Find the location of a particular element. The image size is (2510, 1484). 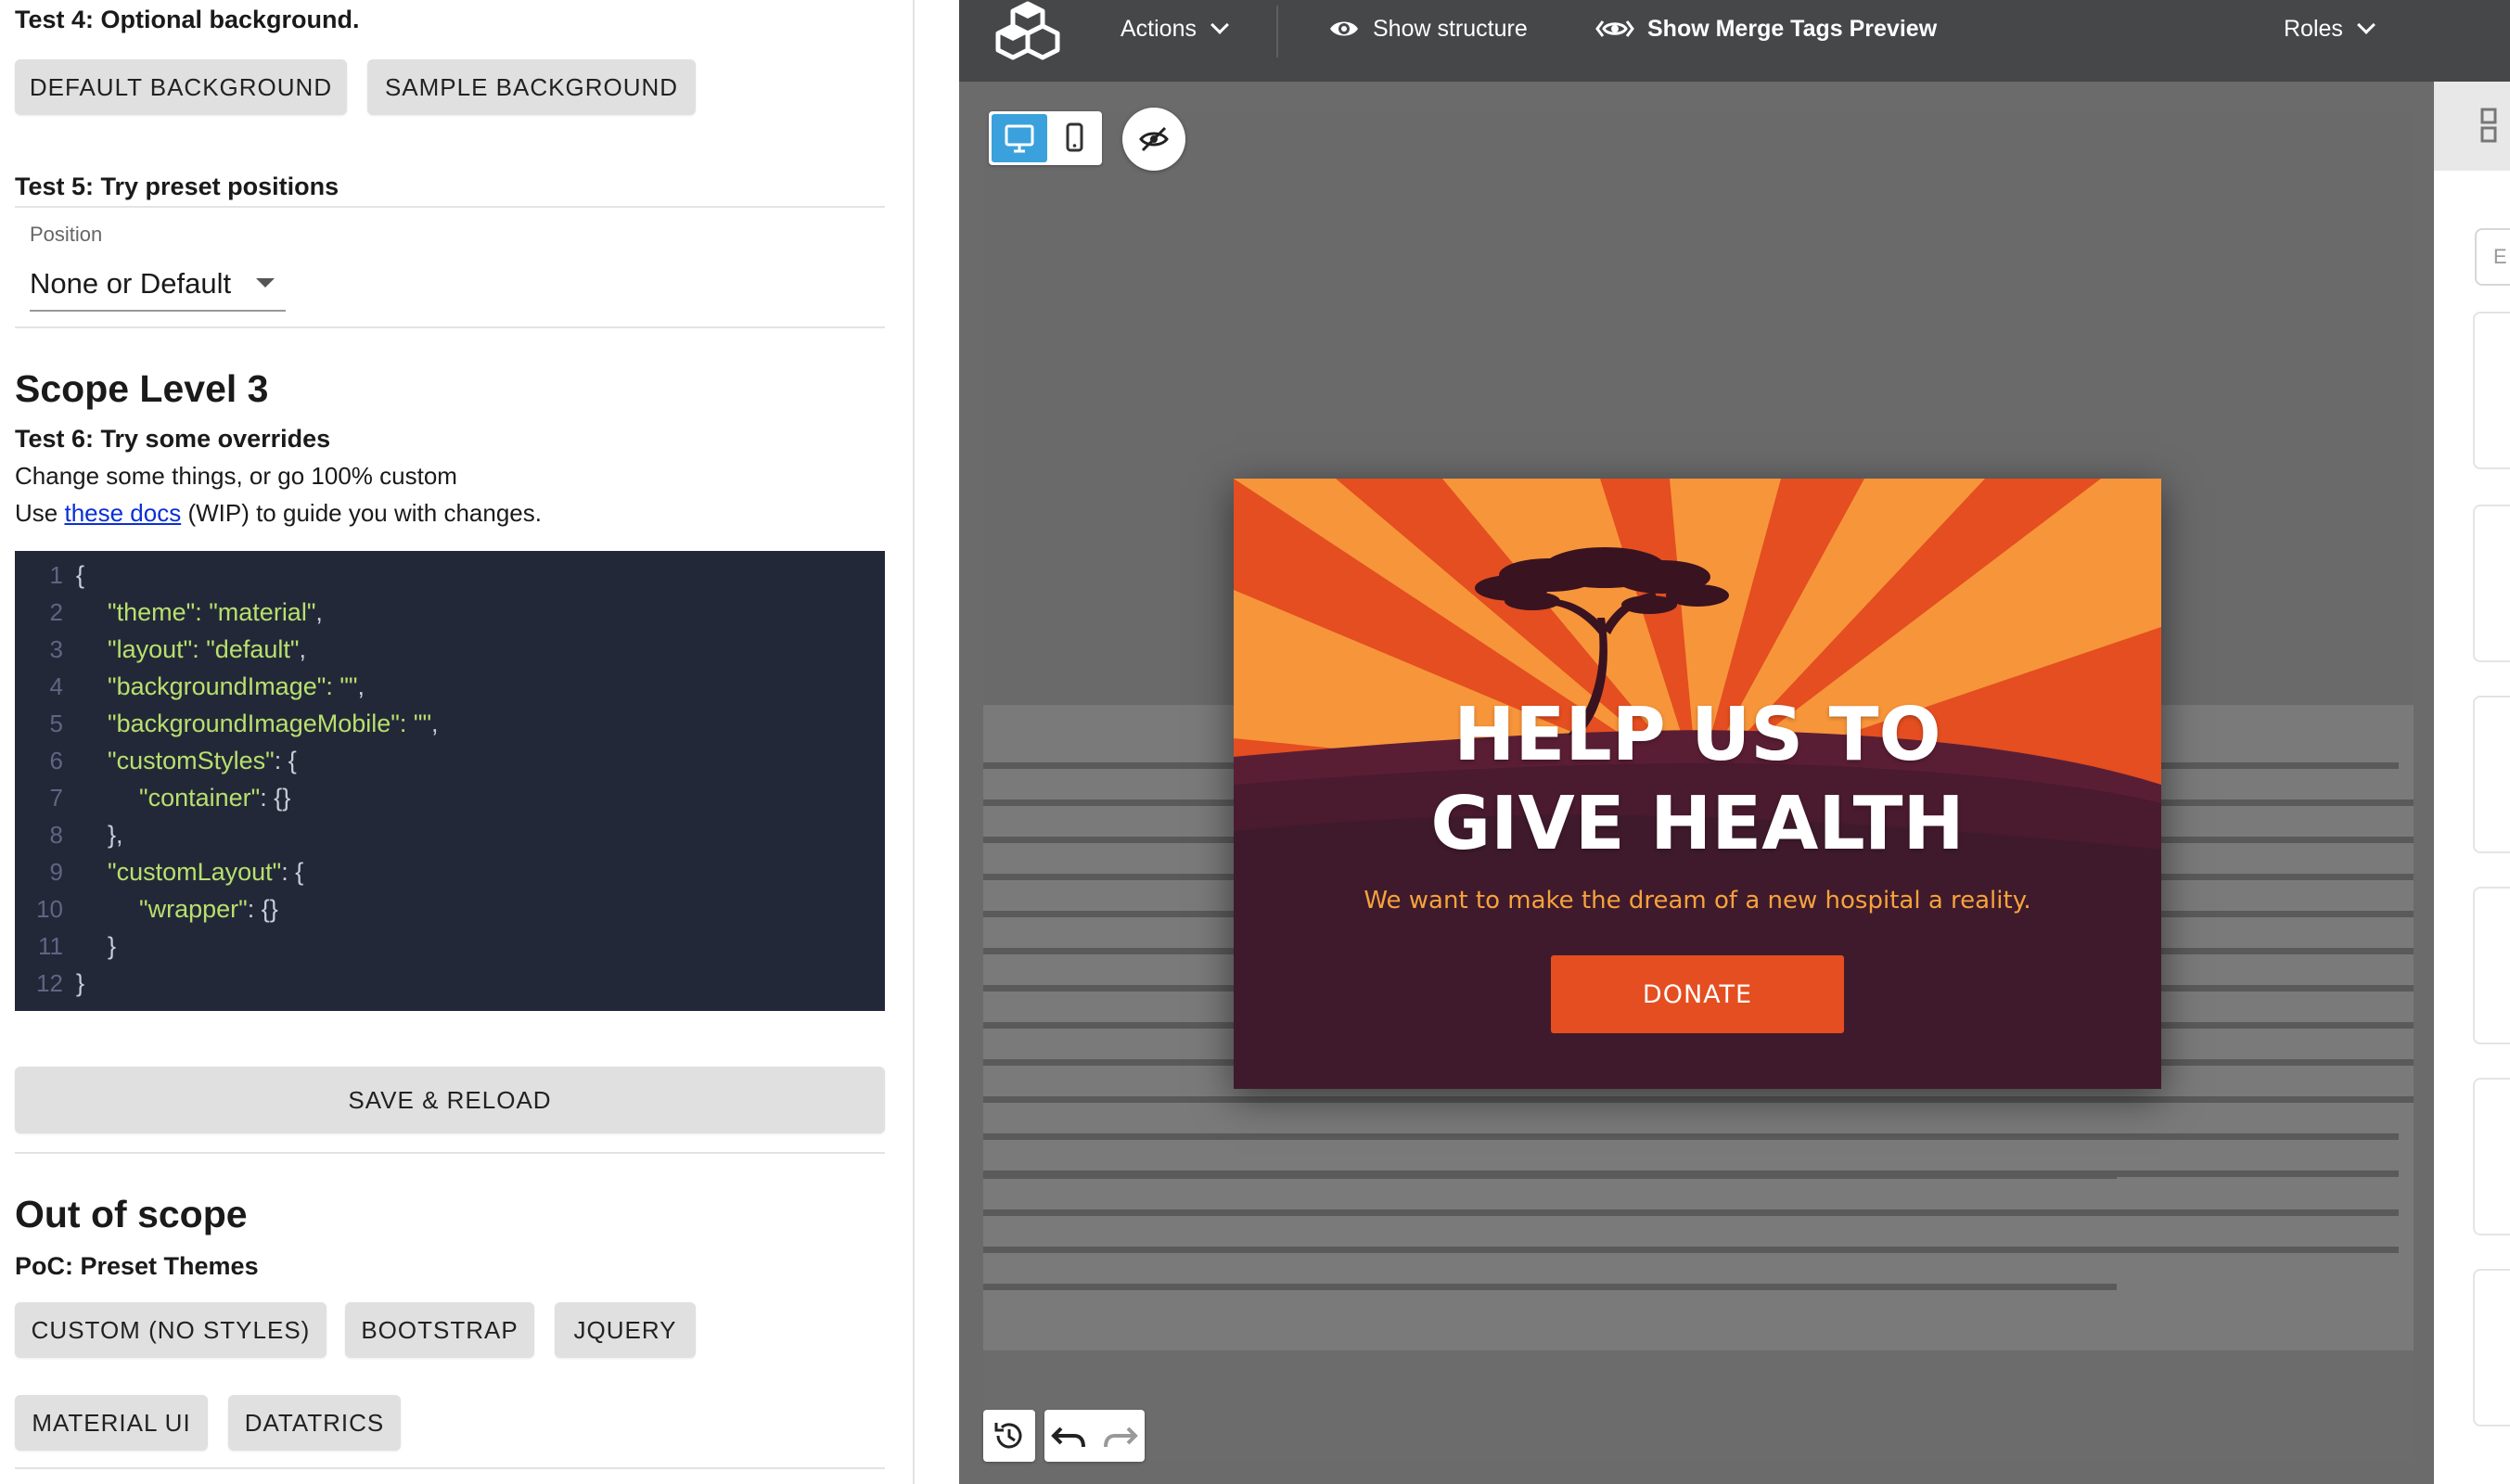

theme-datatrics-button: DATATRICS is located at coordinates (315, 1423).